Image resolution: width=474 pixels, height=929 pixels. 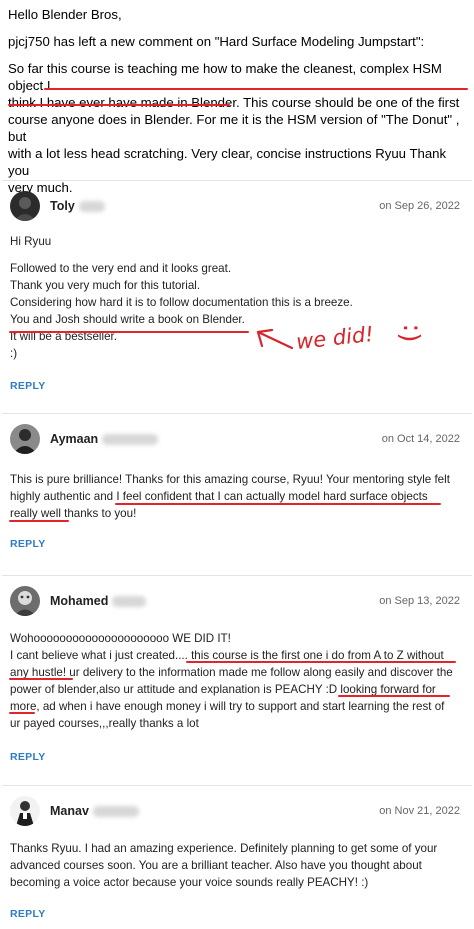 I want to click on comment-author: Manav, so click(x=94, y=811).